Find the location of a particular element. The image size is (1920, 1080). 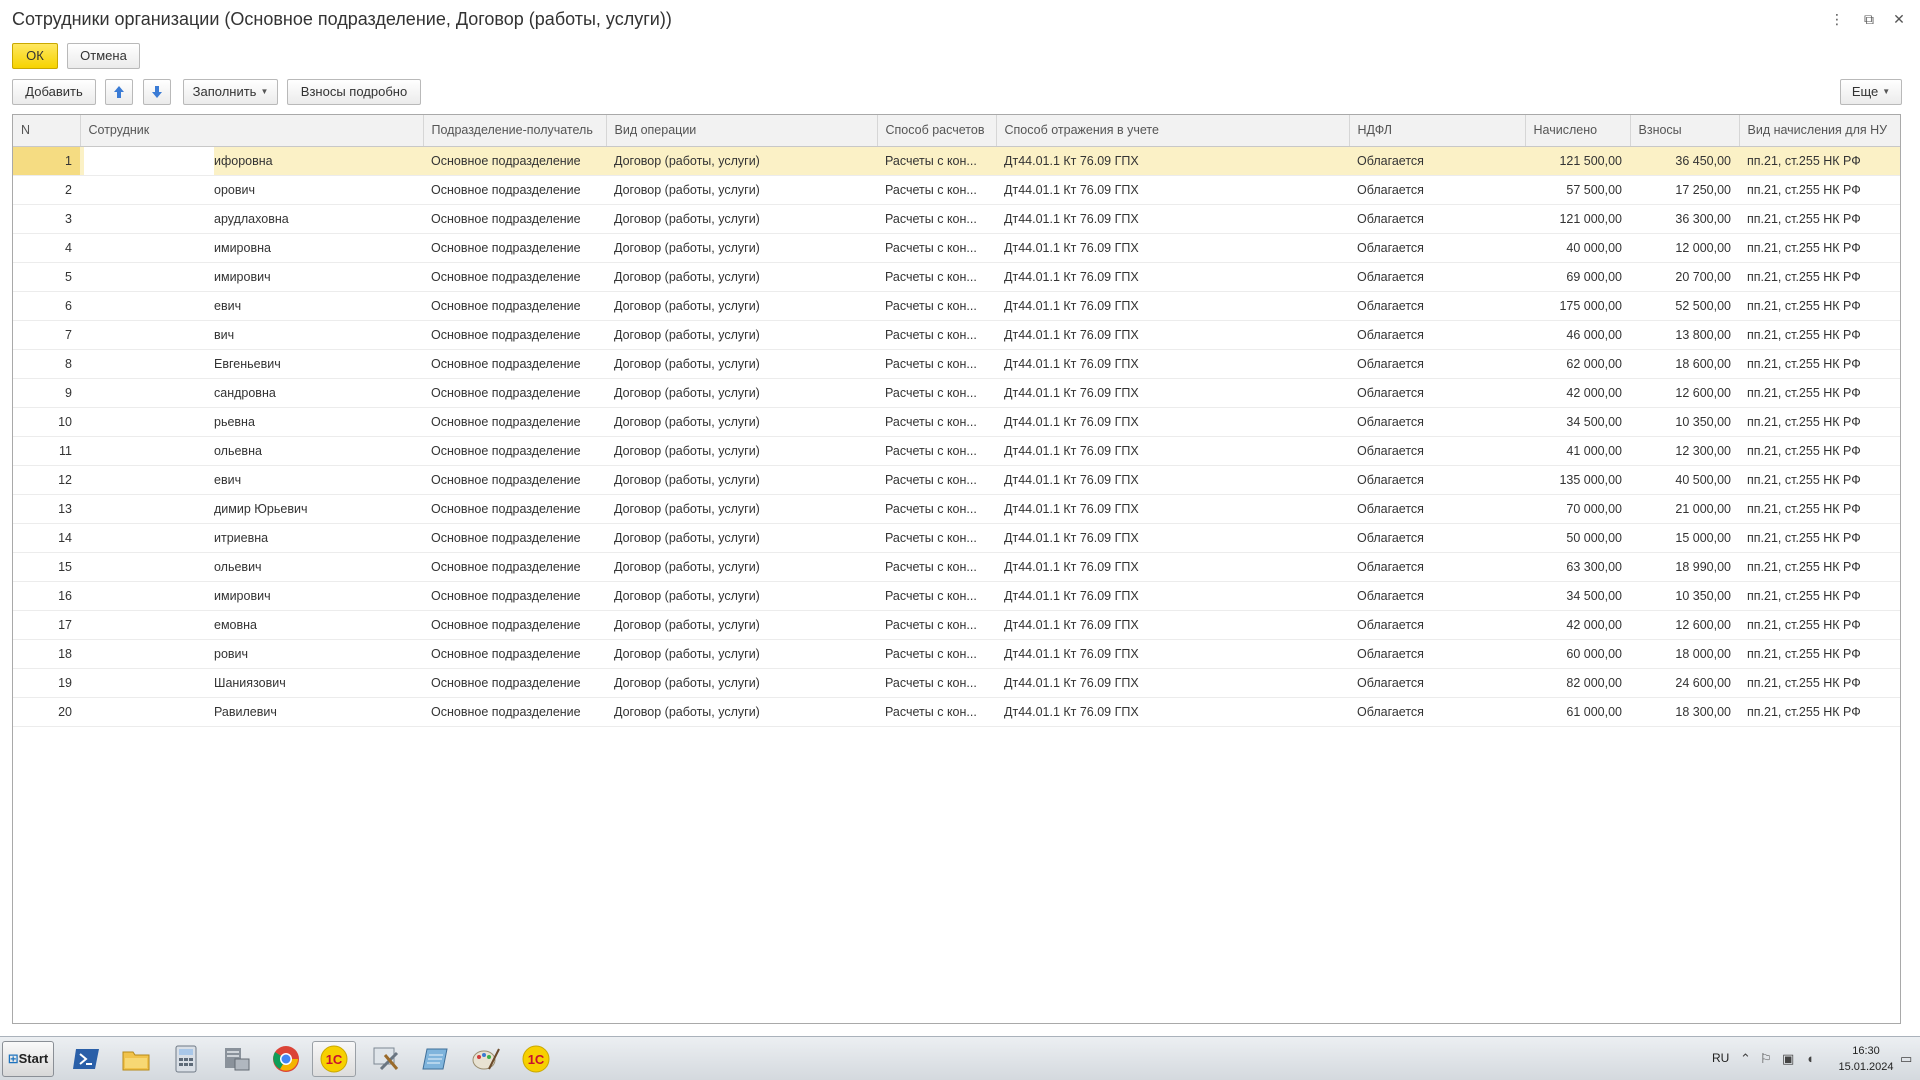

employee-cell: ольевич is located at coordinates (251, 567).